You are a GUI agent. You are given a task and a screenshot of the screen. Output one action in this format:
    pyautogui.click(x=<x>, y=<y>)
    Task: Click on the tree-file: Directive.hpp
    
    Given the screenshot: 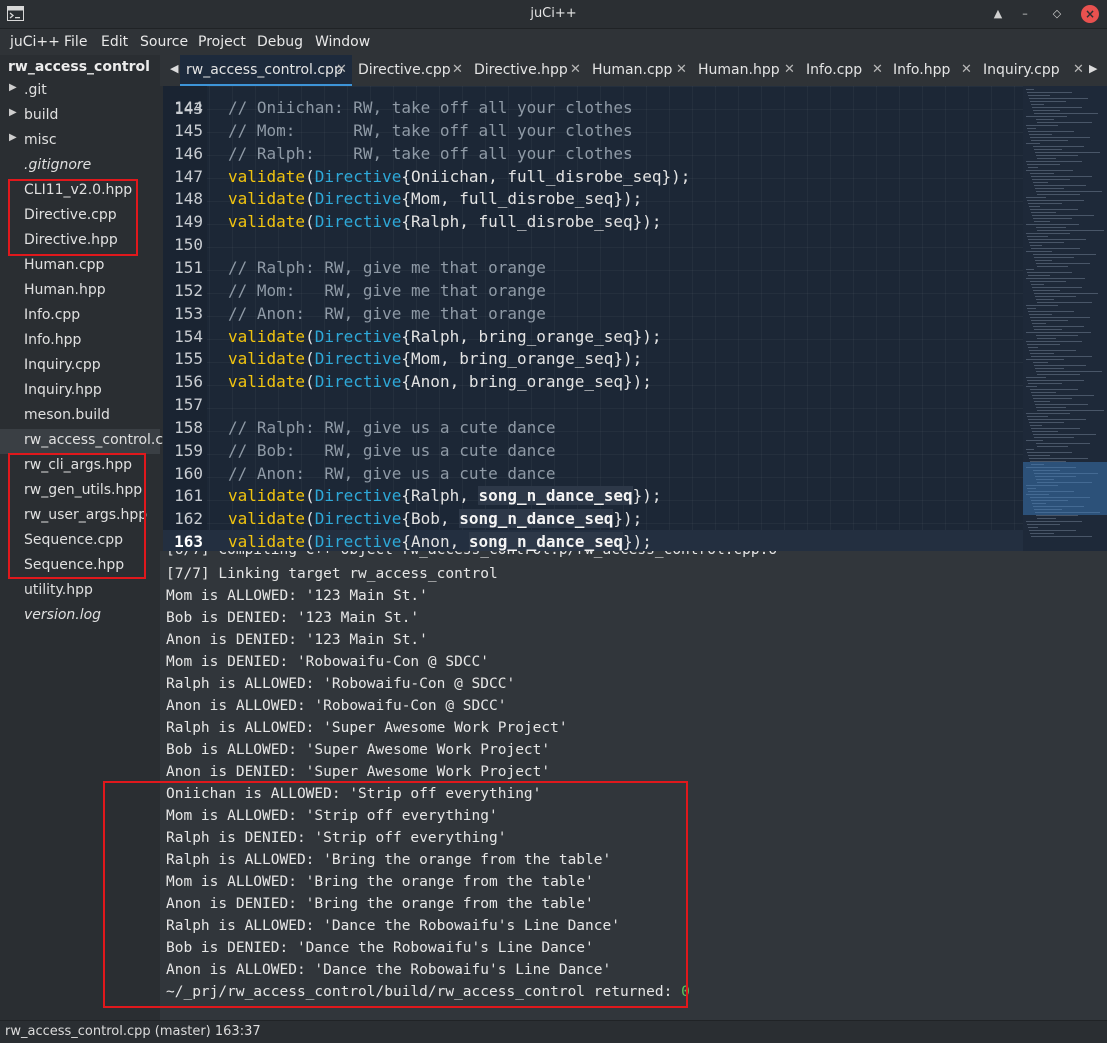 What is the action you would take?
    pyautogui.click(x=80, y=241)
    